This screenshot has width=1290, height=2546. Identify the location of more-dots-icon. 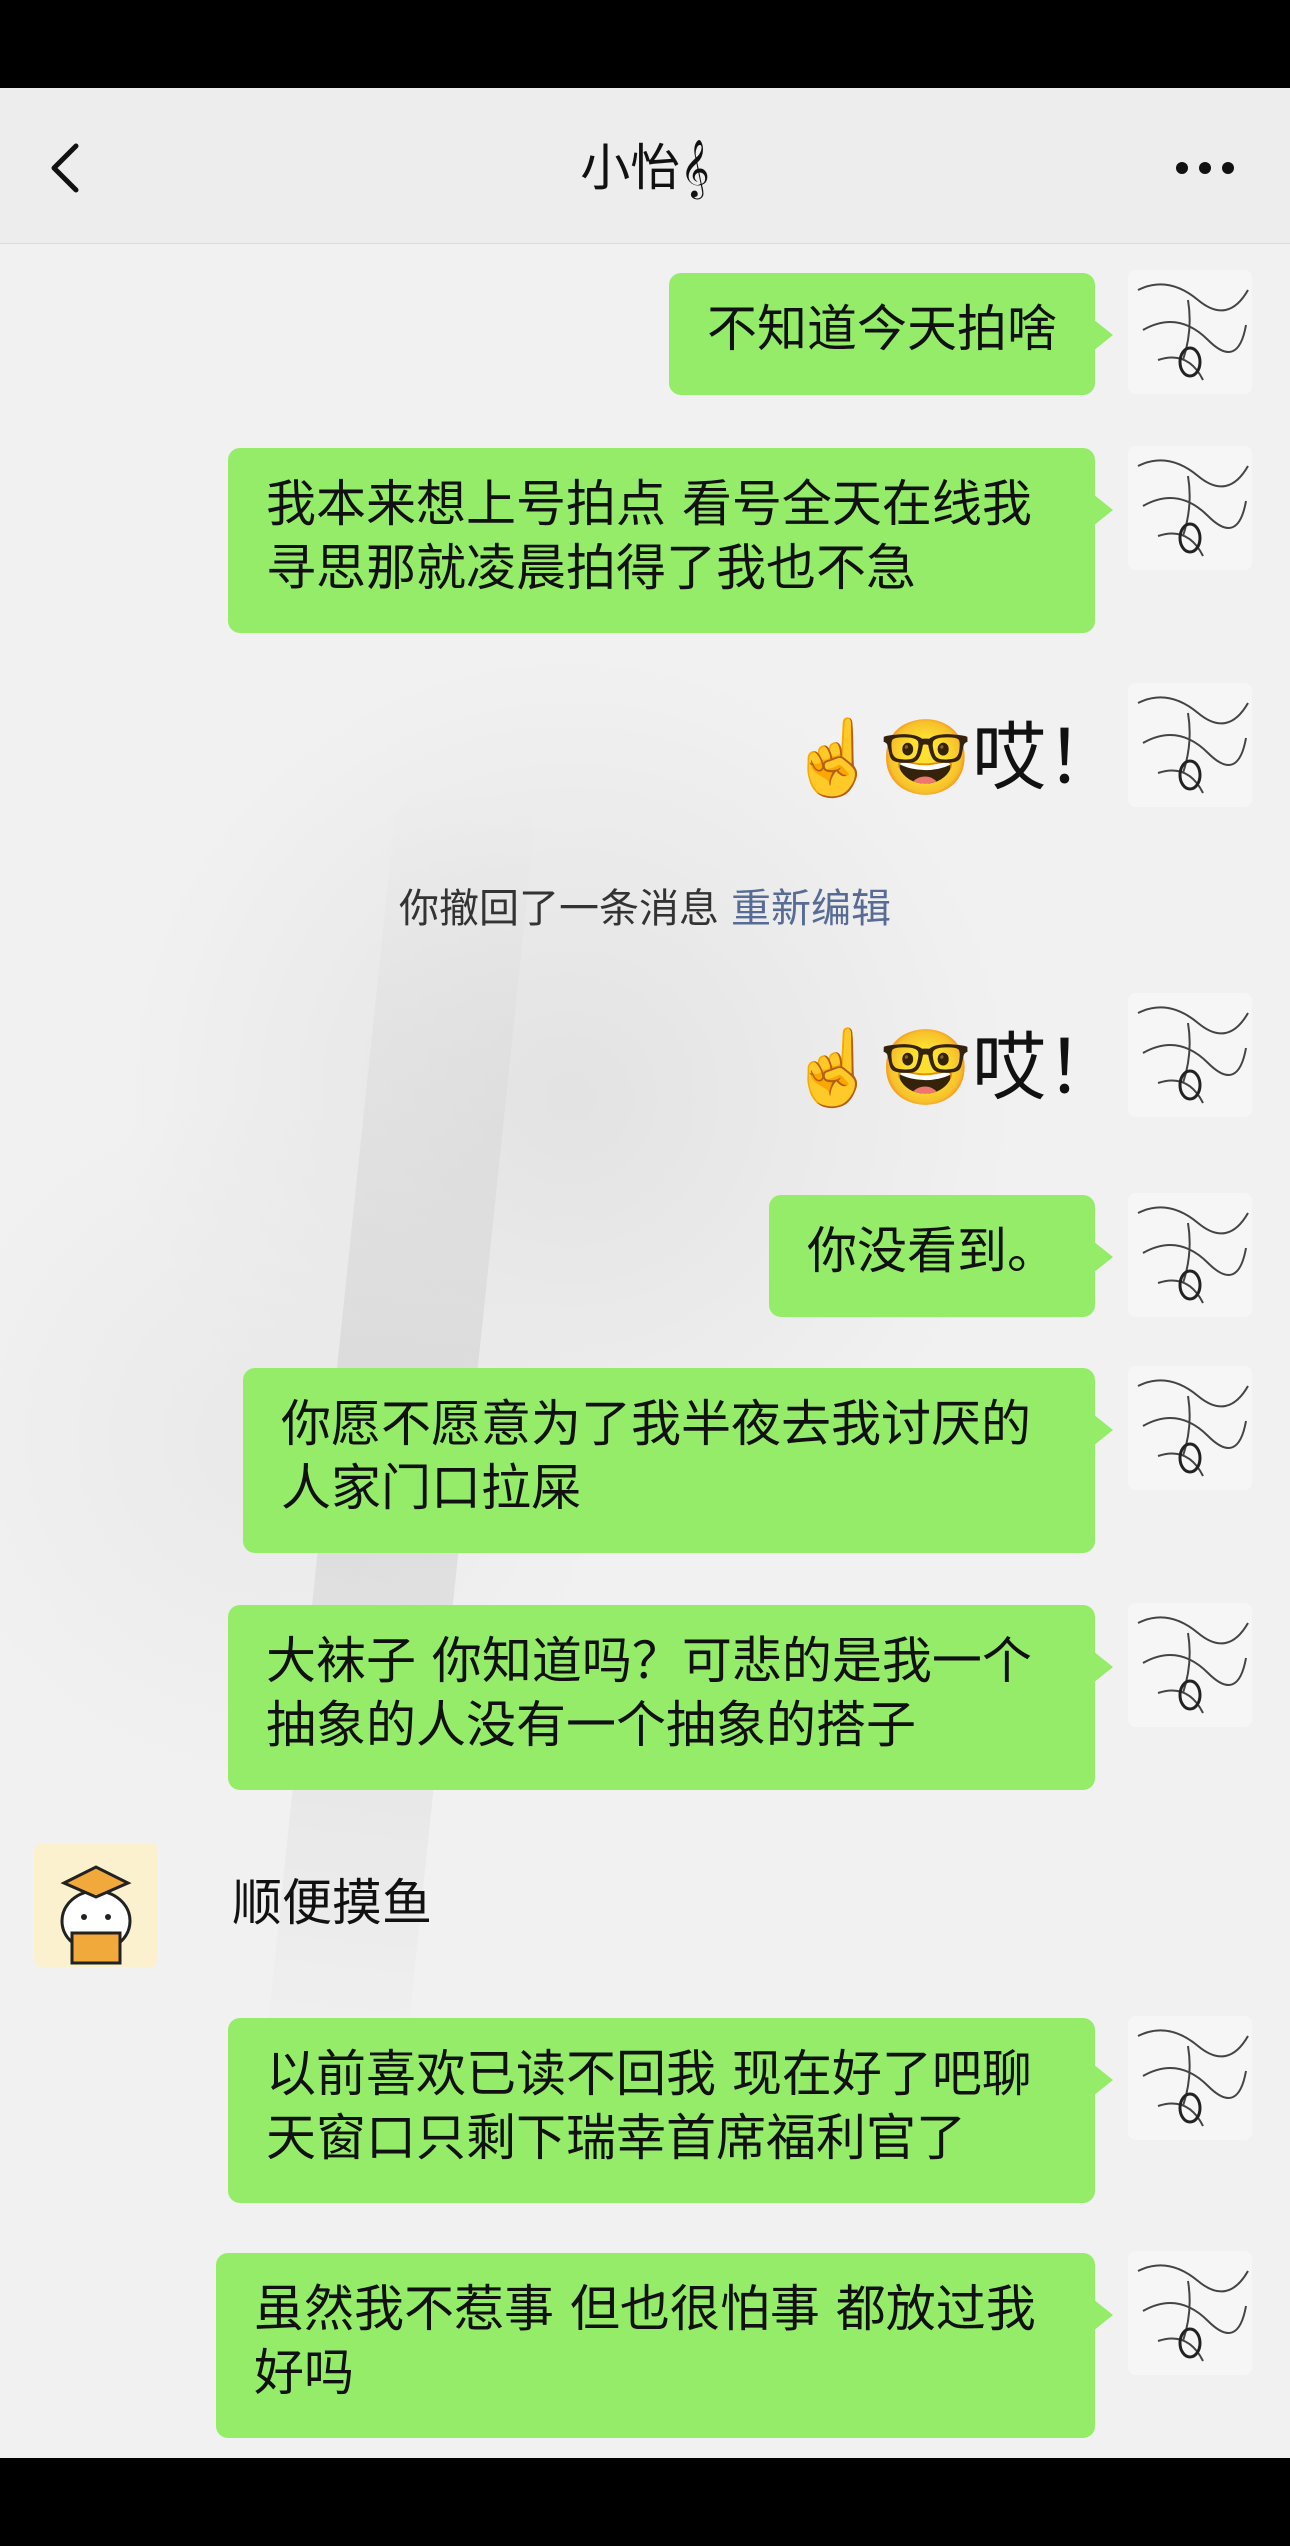
(1205, 168).